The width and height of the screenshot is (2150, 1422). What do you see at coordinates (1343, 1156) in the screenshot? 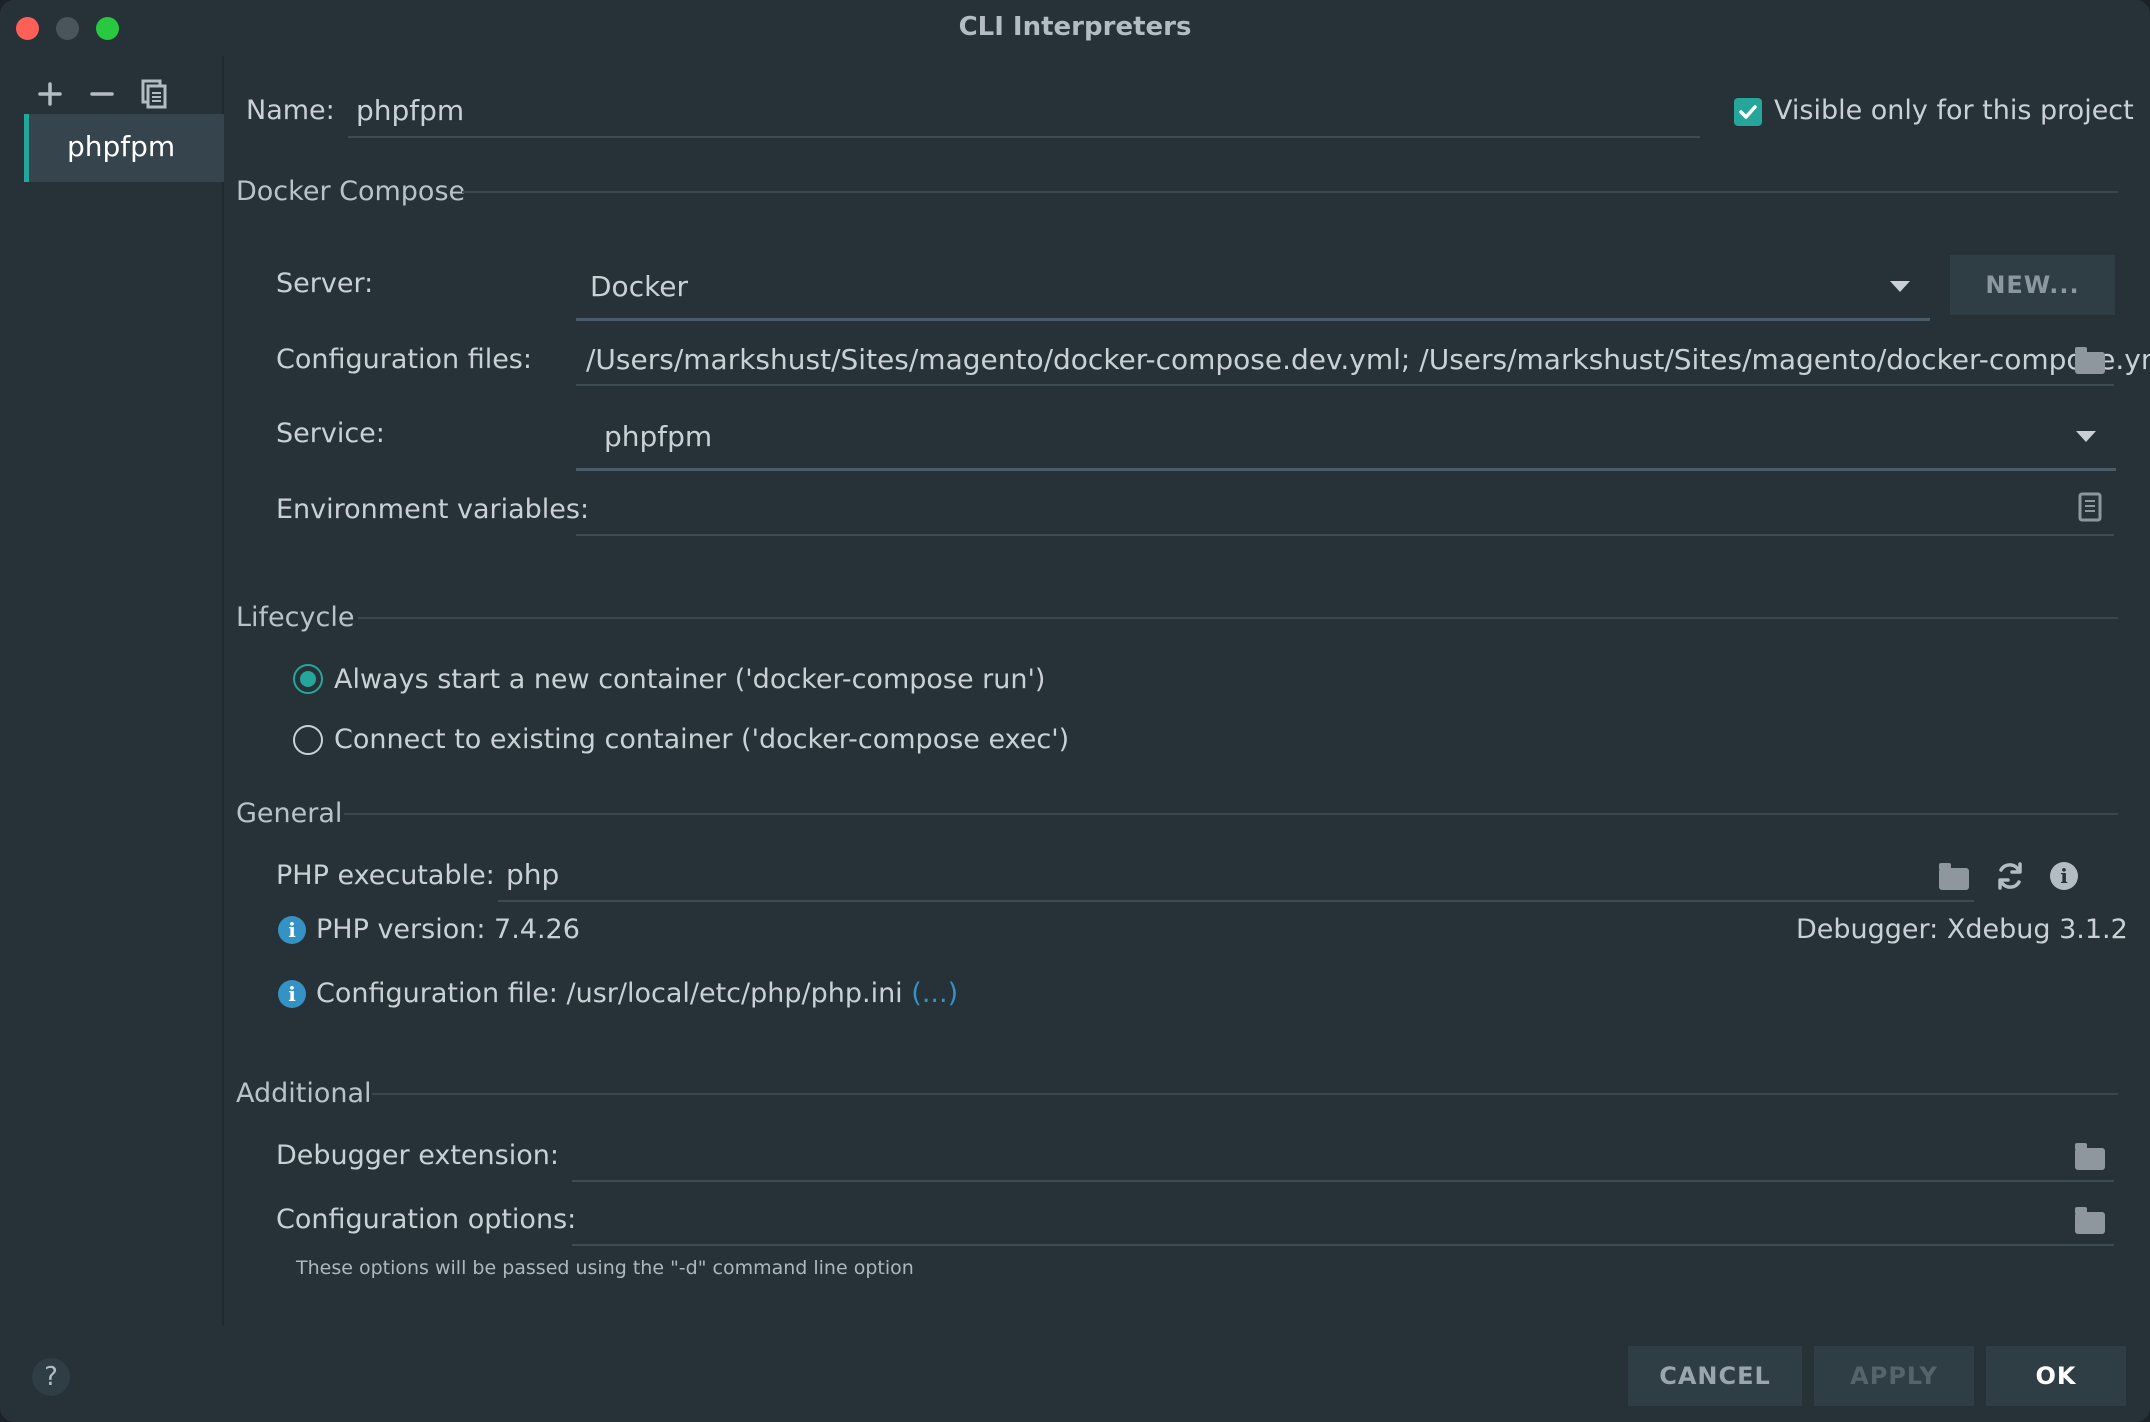
I see `debugger-extension-field` at bounding box center [1343, 1156].